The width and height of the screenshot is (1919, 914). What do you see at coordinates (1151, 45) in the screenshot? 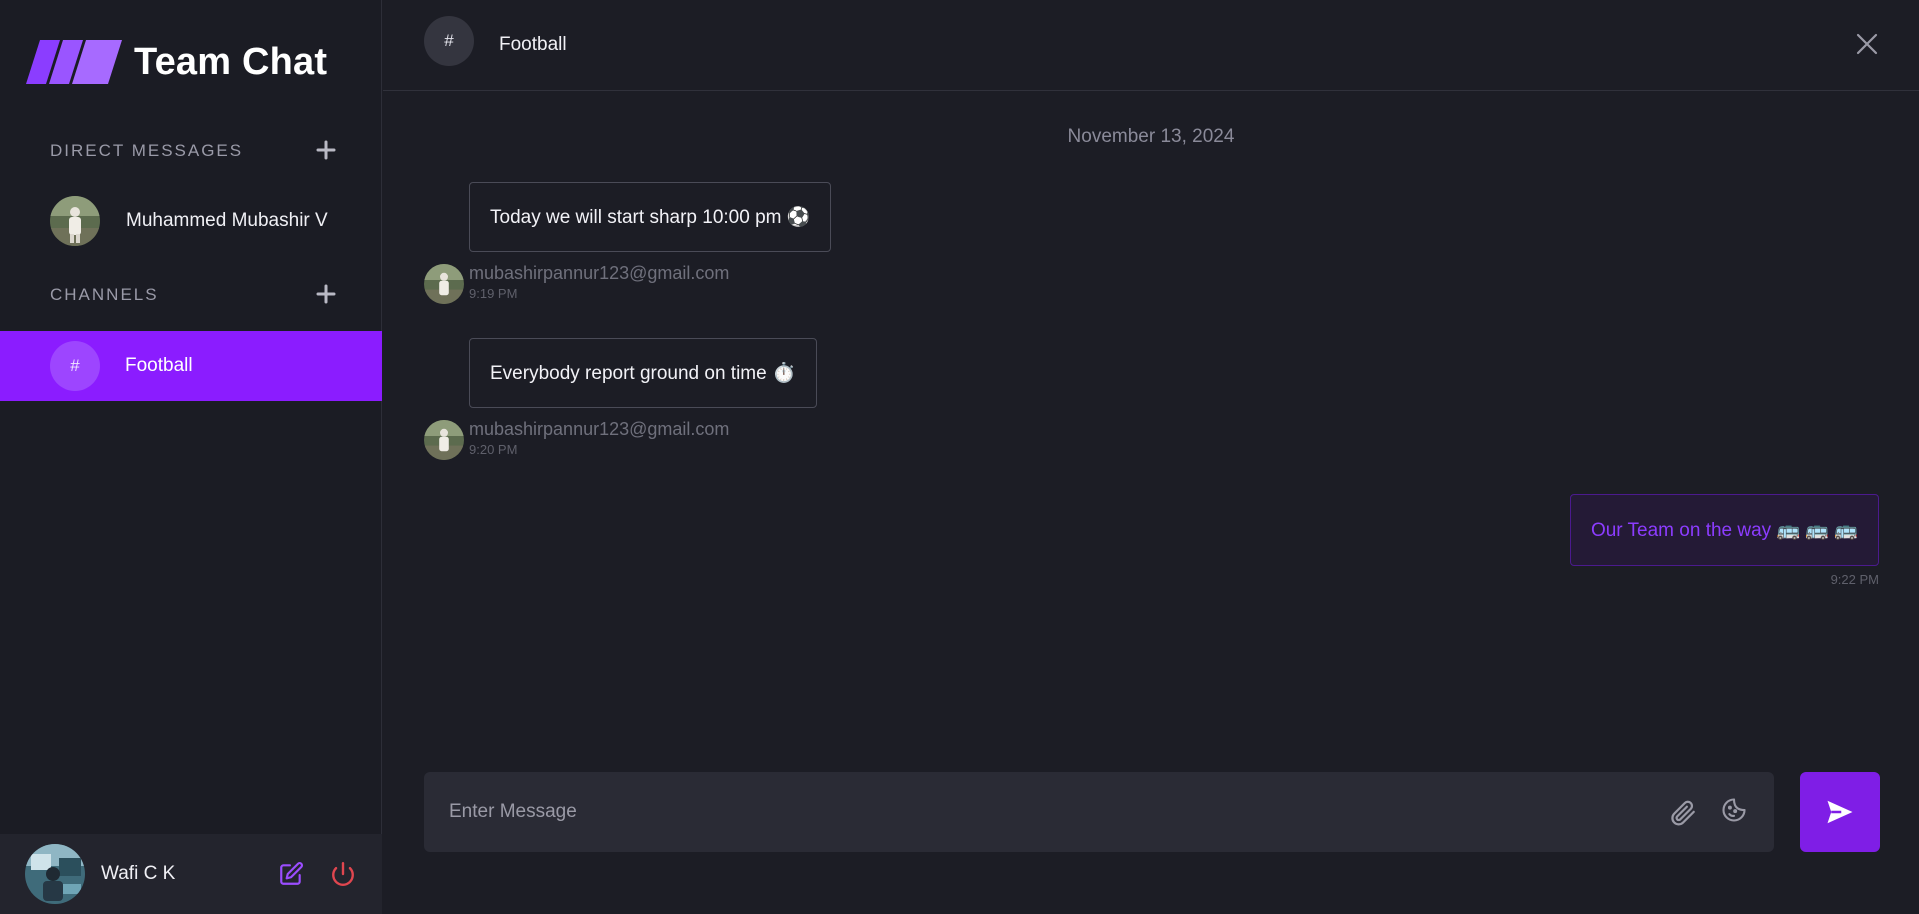
I see `chat-header: # Football` at bounding box center [1151, 45].